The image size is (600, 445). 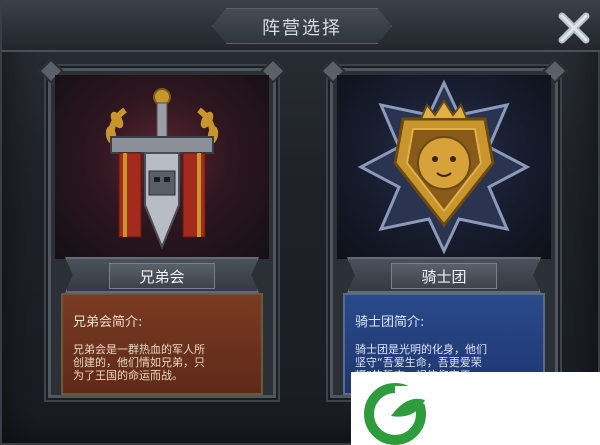 I want to click on faction-name: 兄弟会, so click(x=162, y=277).